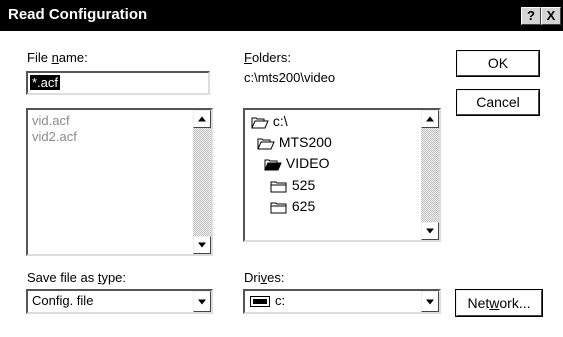 The height and width of the screenshot is (337, 563). Describe the element at coordinates (267, 57) in the screenshot. I see `folders-label: Folders:` at that location.